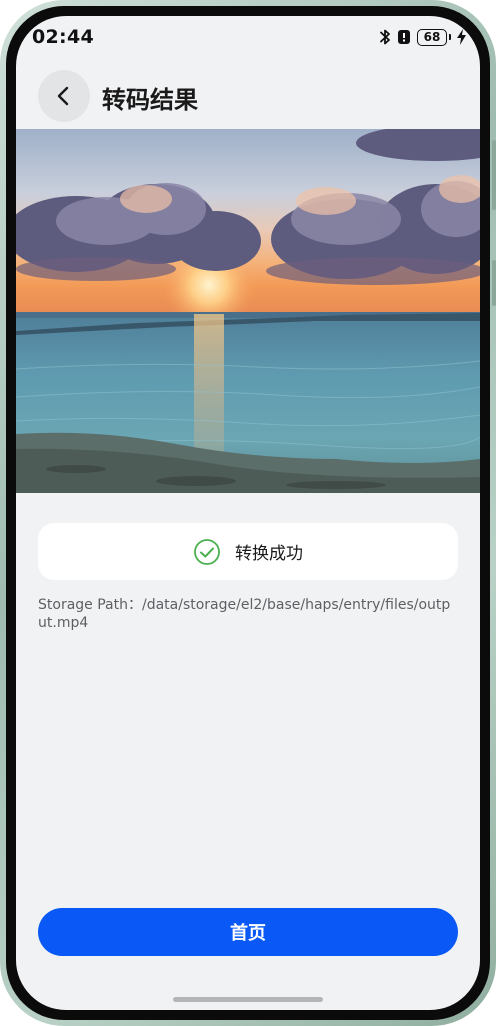 Image resolution: width=496 pixels, height=1026 pixels. I want to click on status-time: 02:44, so click(63, 37).